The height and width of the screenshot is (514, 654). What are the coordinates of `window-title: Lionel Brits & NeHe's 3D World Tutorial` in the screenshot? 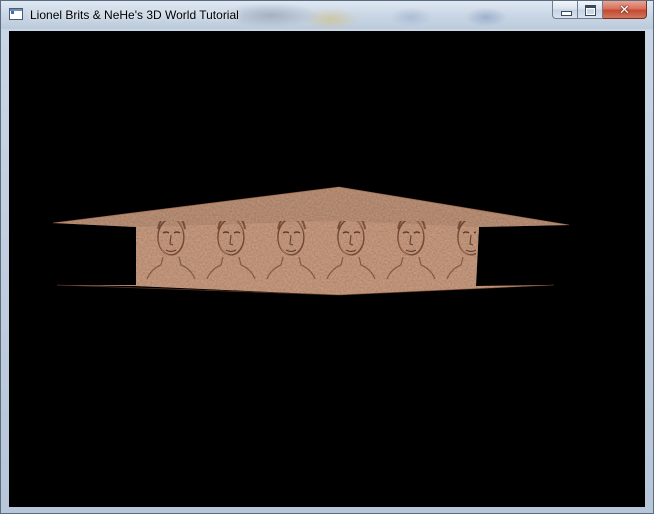 It's located at (134, 15).